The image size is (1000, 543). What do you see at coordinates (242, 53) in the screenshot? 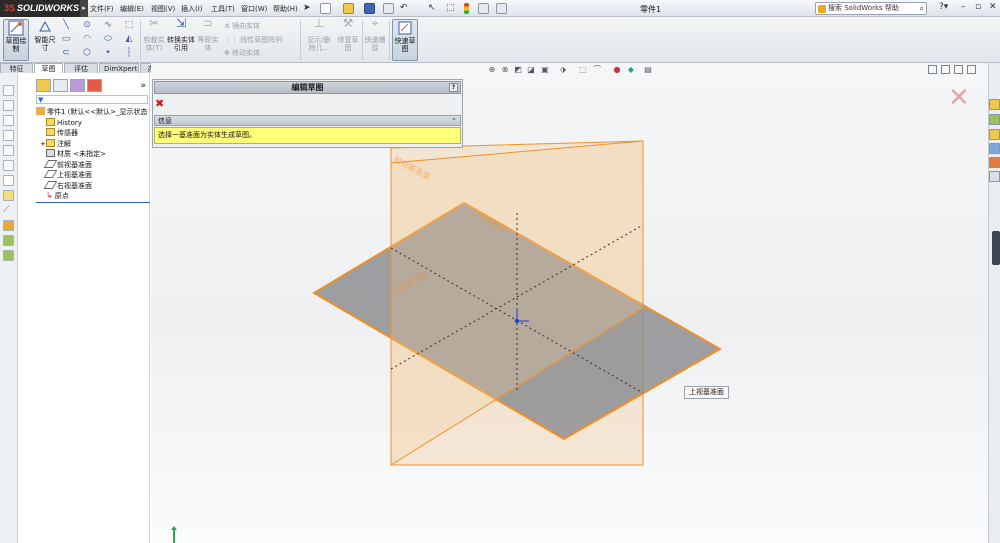
I see `move-entities-button: ✥ 移动实体` at bounding box center [242, 53].